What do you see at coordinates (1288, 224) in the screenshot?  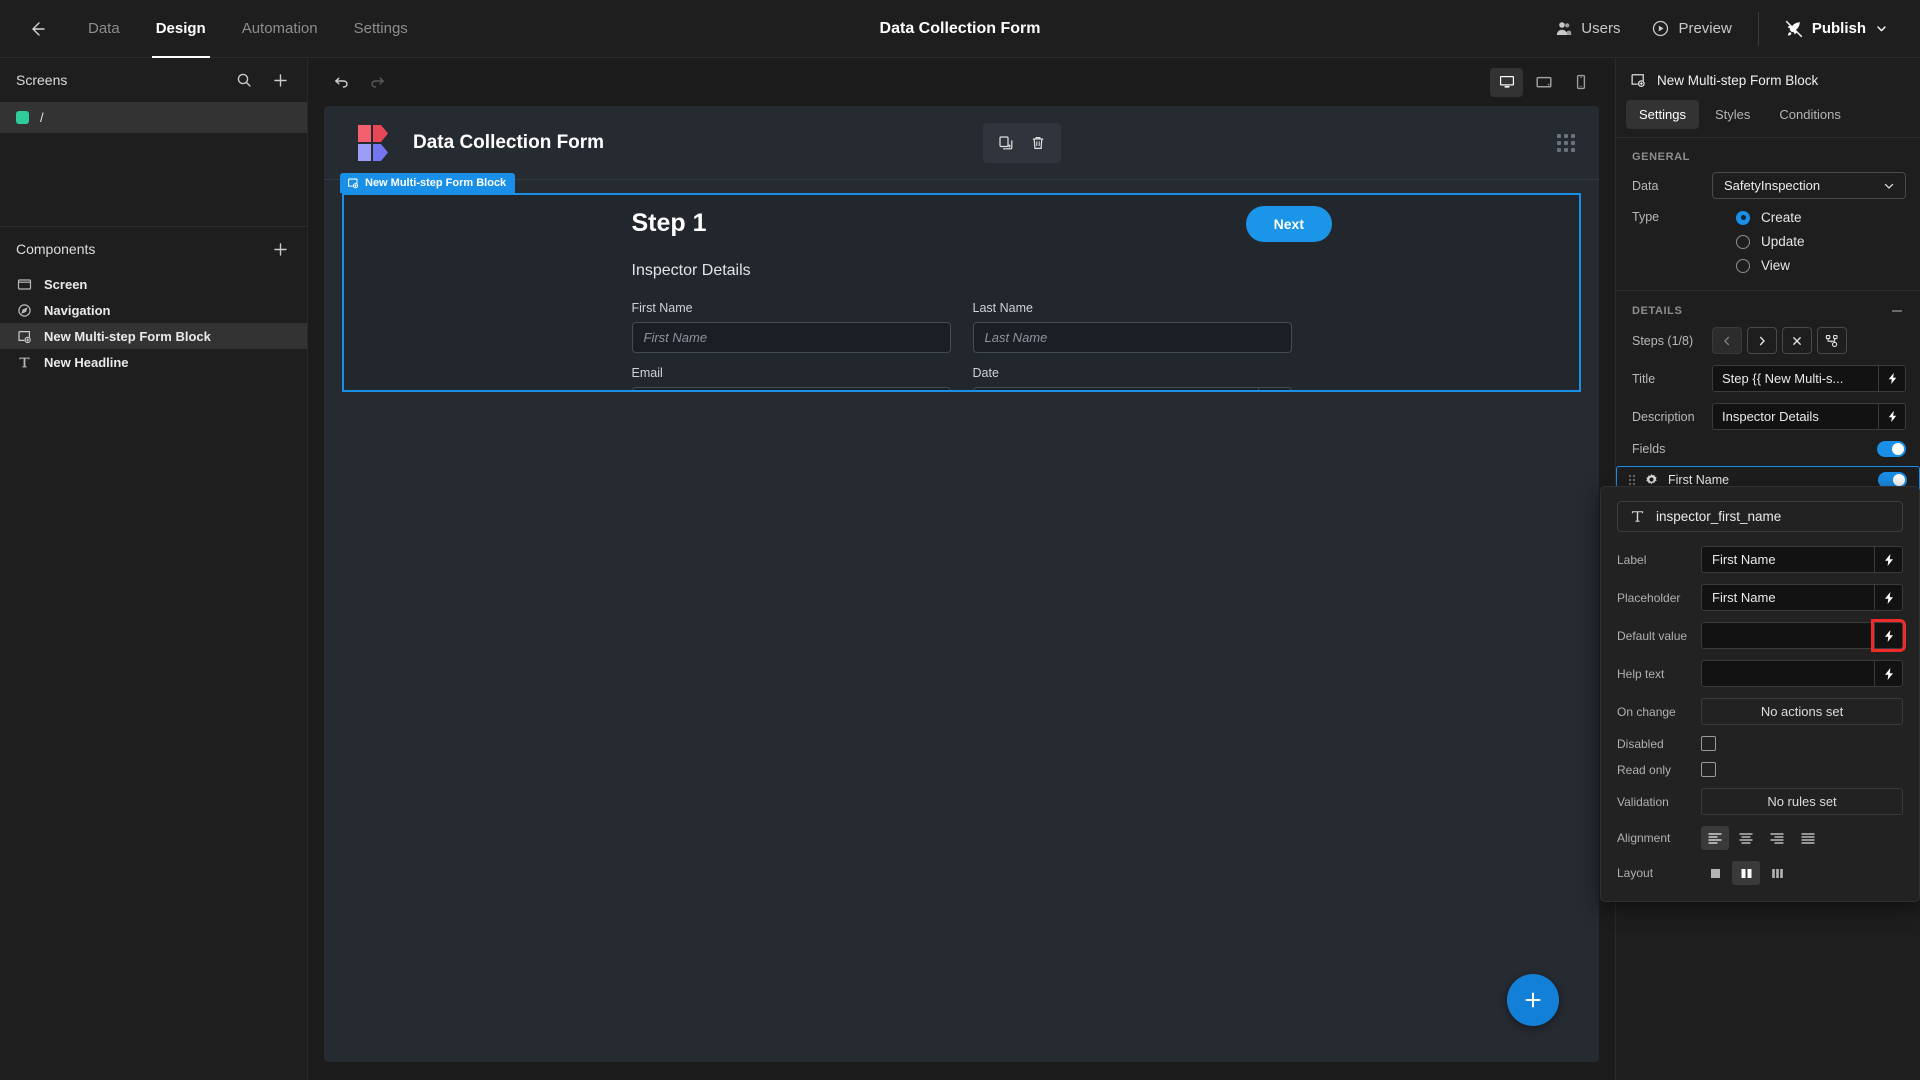 I see `next-button: Next` at bounding box center [1288, 224].